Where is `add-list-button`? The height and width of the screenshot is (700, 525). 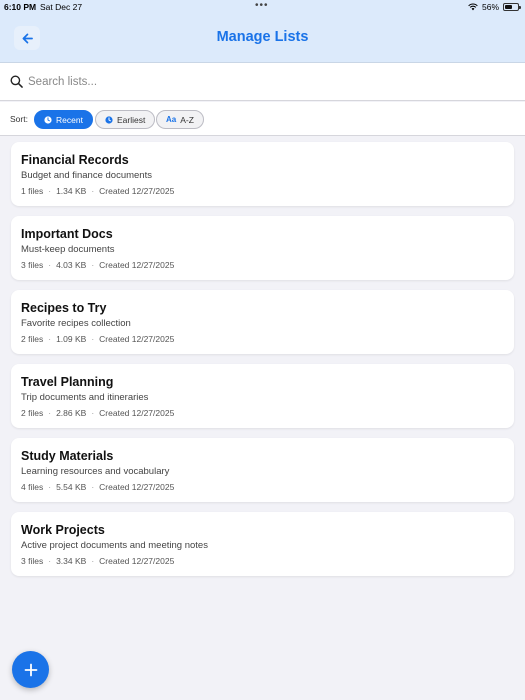
add-list-button is located at coordinates (30, 669).